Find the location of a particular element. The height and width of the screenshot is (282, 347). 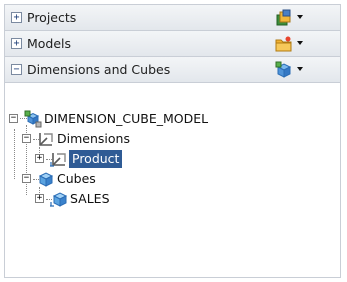

projects-action-button is located at coordinates (291, 18).